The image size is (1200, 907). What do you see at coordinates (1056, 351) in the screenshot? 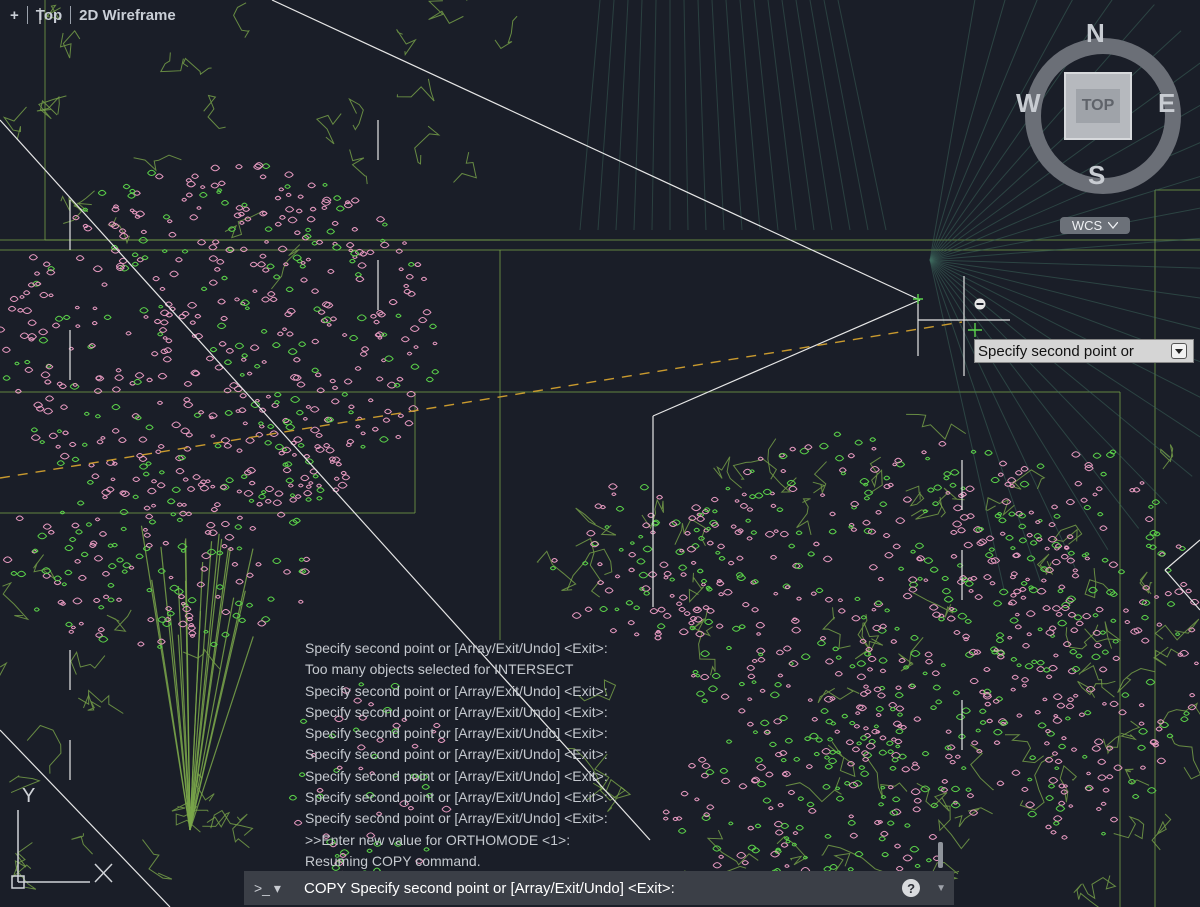
I see `dynamic-input-text: Specify second point or` at bounding box center [1056, 351].